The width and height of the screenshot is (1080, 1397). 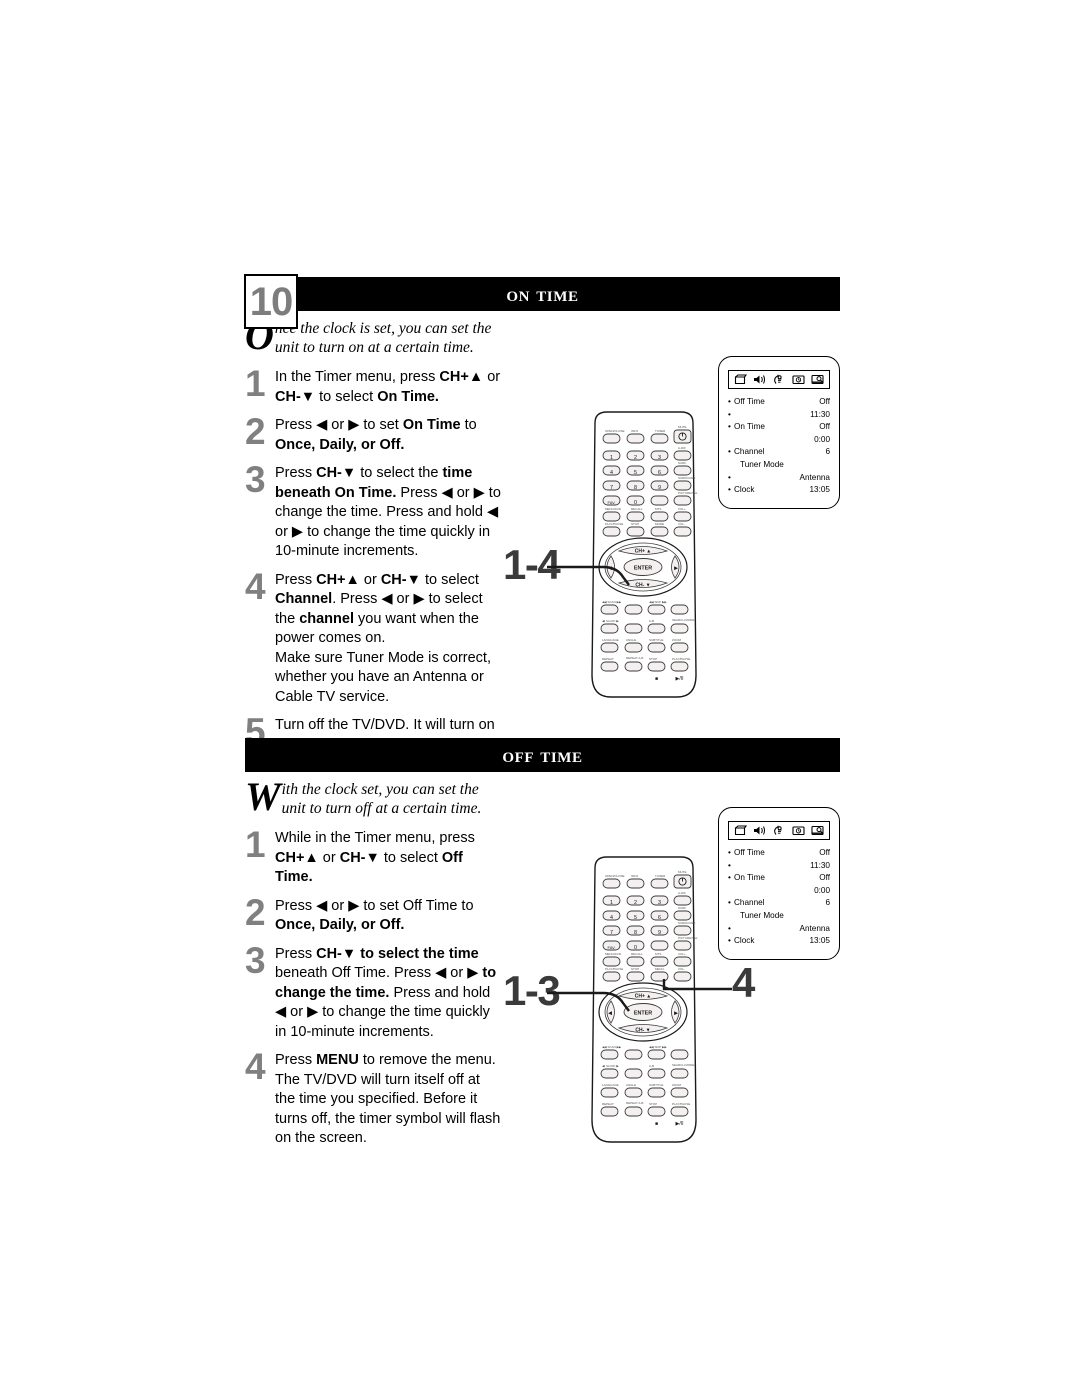 What do you see at coordinates (682, 463) in the screenshot?
I see `svg-text: SURF` at bounding box center [682, 463].